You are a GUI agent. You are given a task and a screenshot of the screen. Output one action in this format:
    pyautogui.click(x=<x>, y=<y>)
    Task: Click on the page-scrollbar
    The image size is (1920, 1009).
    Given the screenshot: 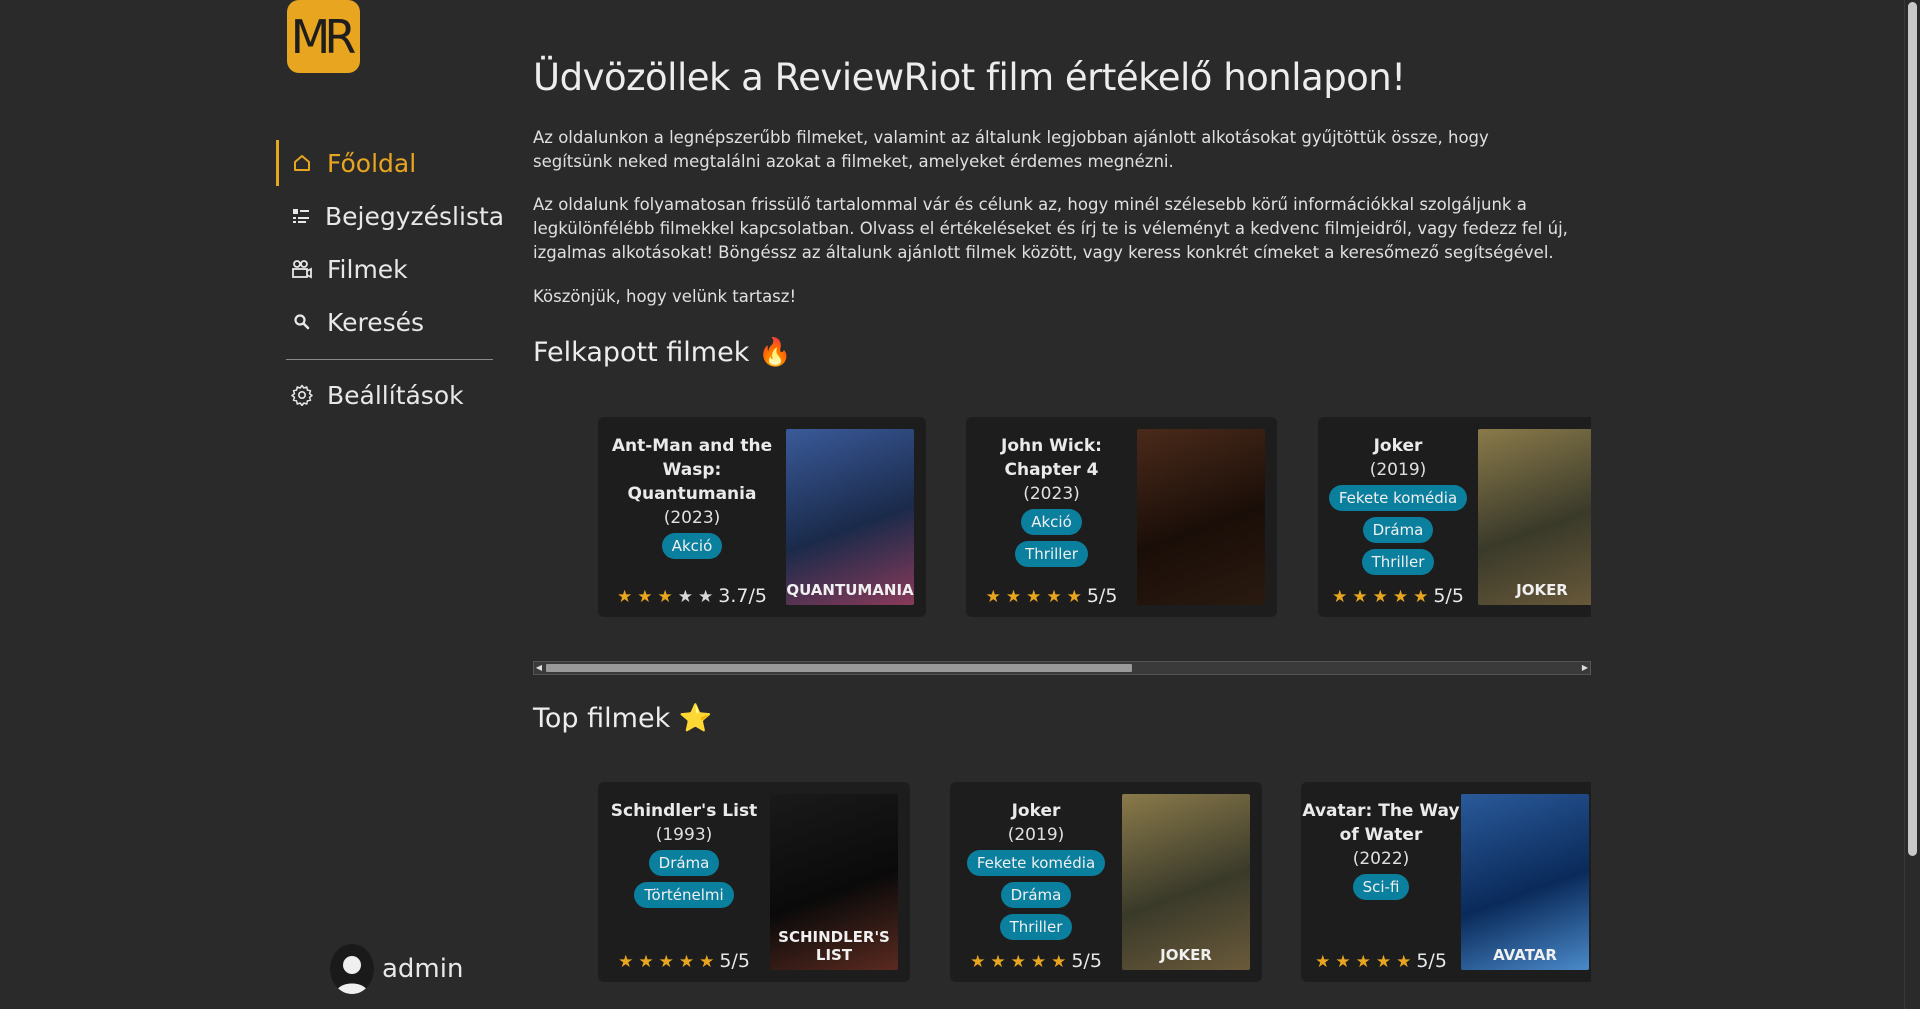 What is the action you would take?
    pyautogui.click(x=1912, y=504)
    